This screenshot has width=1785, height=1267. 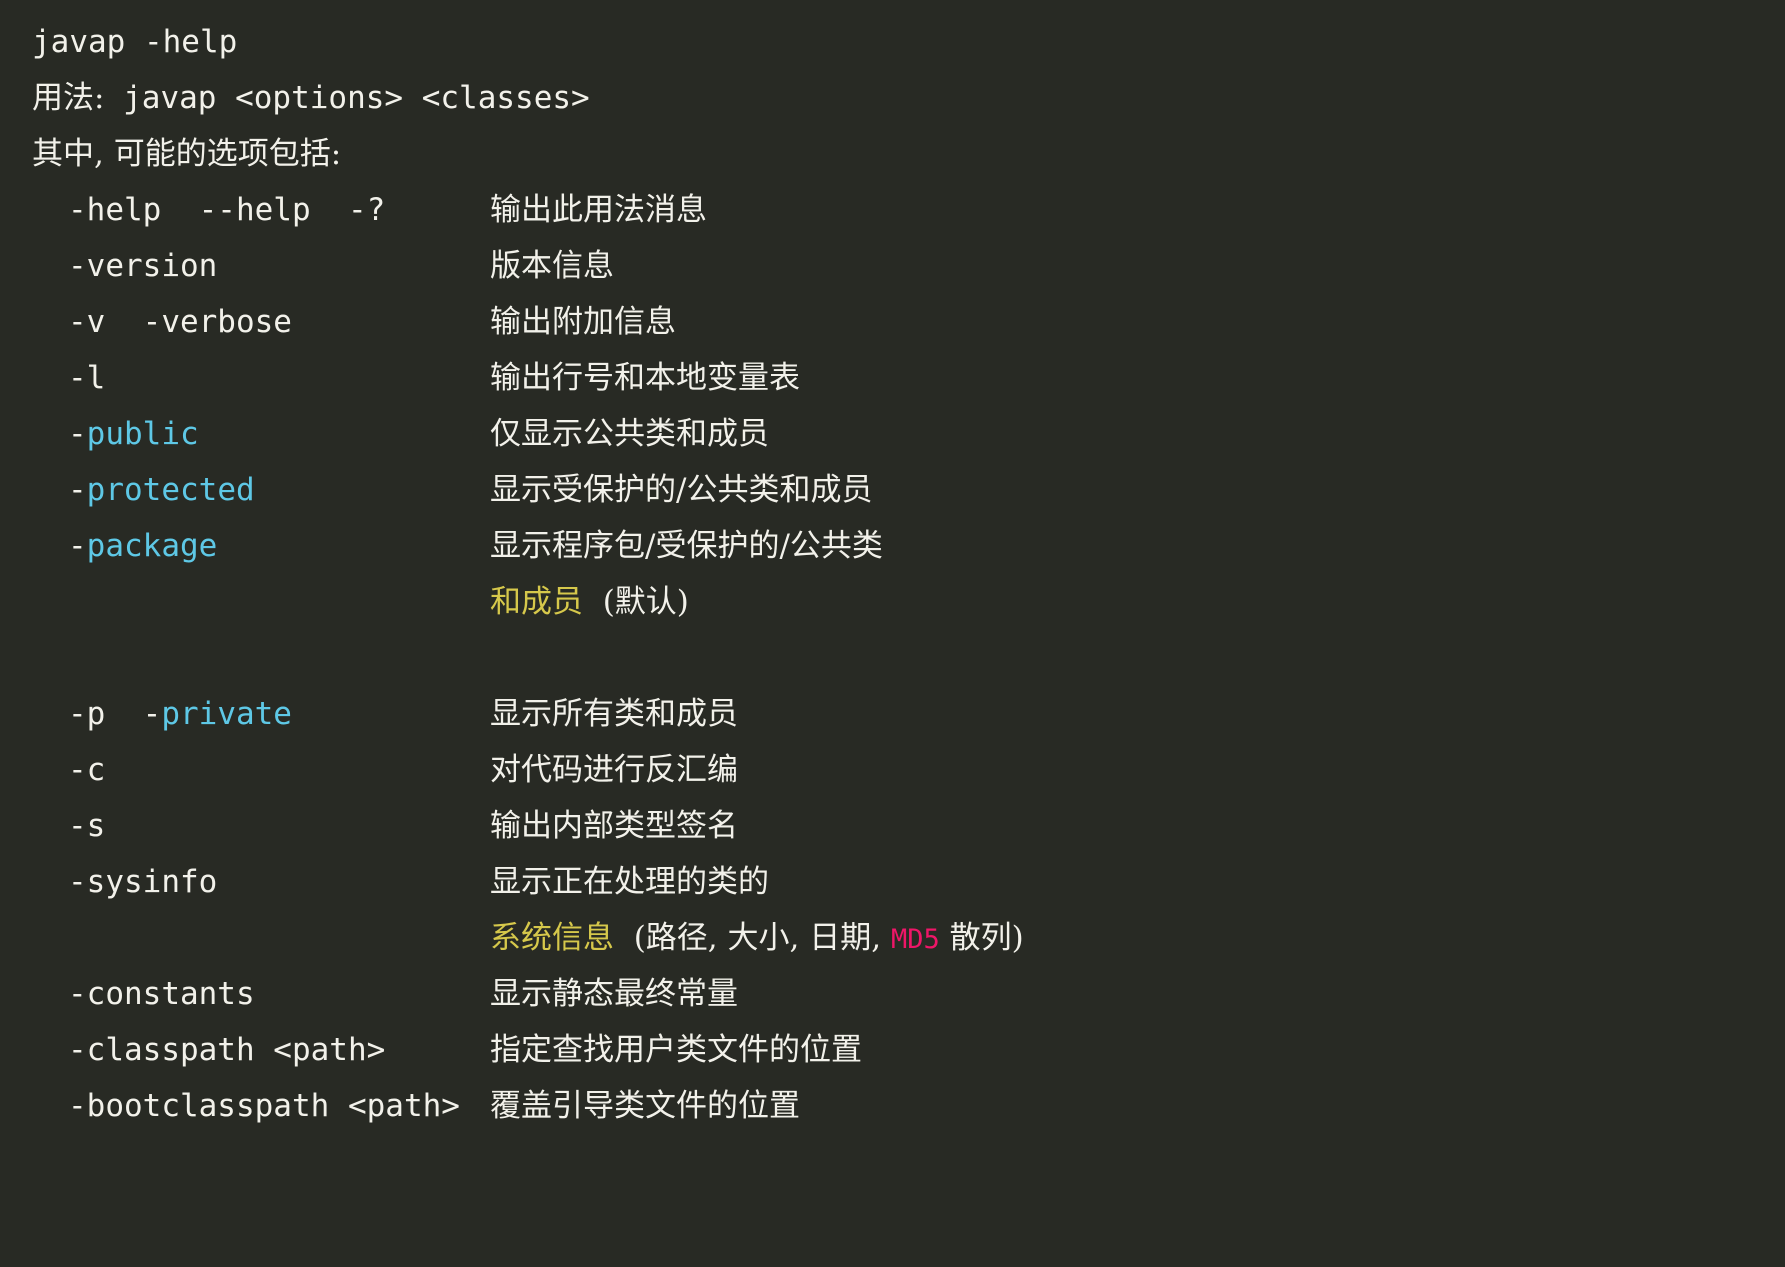 What do you see at coordinates (614, 994) in the screenshot?
I see `option-desc-constants: 显示静态最终常量` at bounding box center [614, 994].